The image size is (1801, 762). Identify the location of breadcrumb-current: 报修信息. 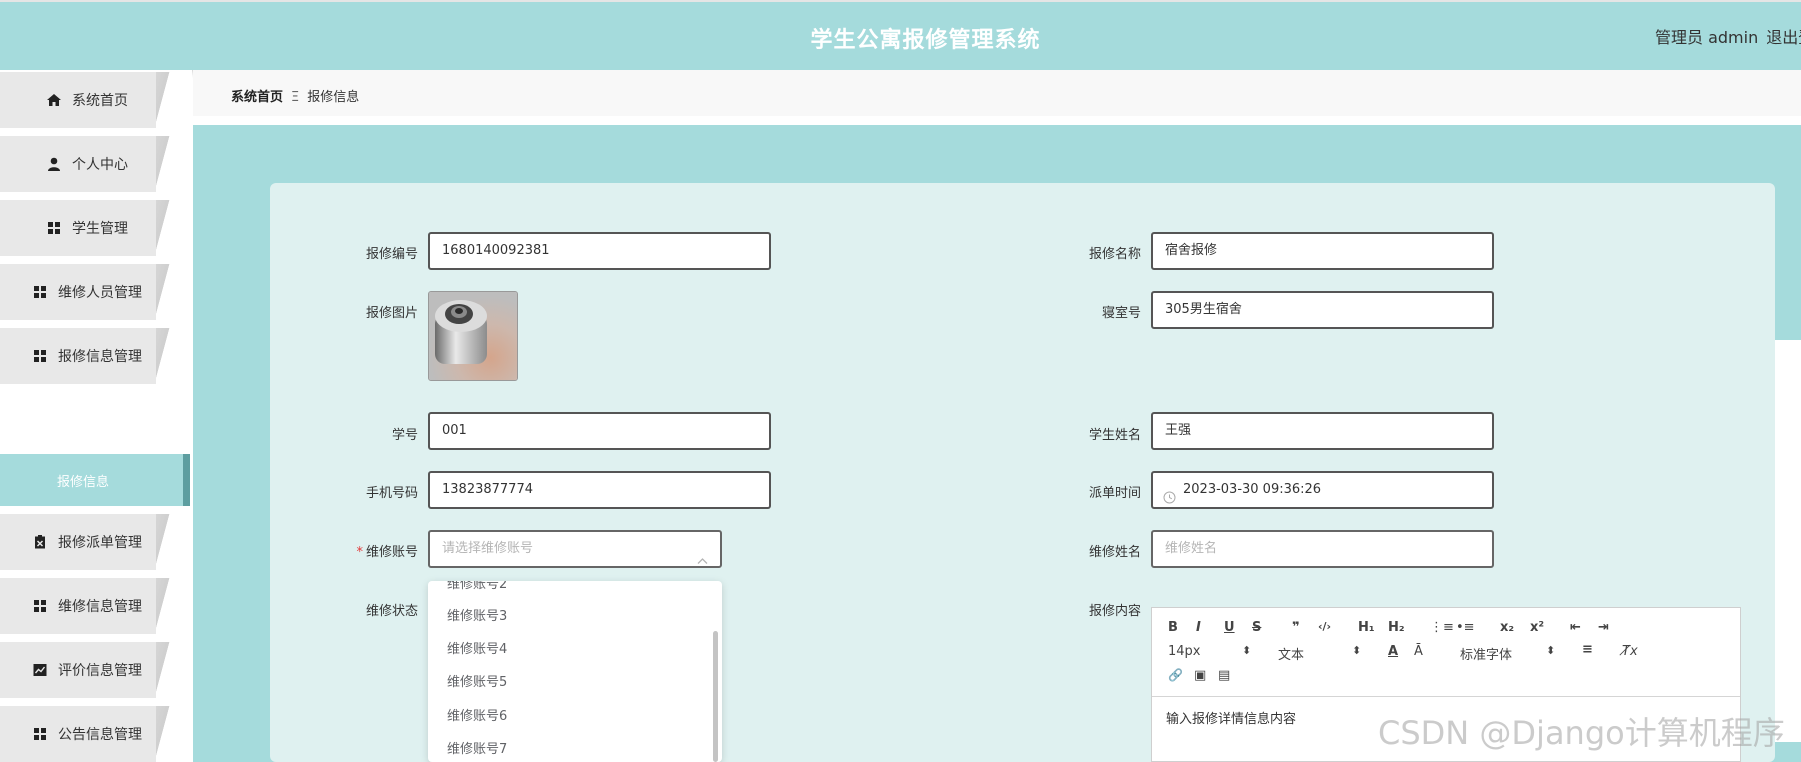
(333, 97).